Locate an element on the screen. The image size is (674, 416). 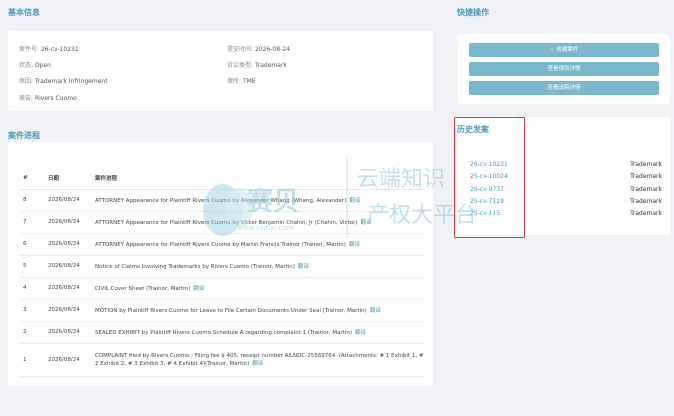
status-value: Open is located at coordinates (42, 65).